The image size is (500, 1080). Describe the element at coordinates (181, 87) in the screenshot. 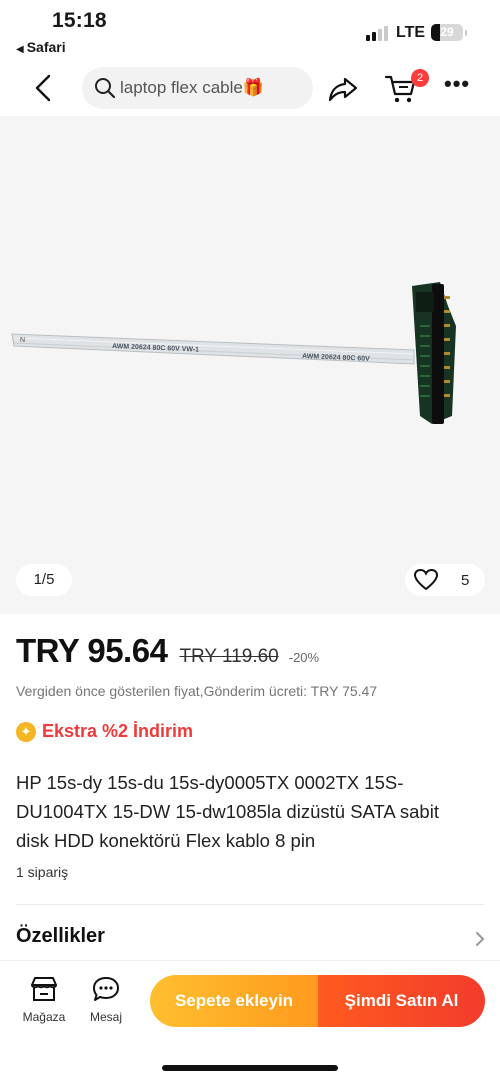

I see `search-query-text: laptop flex cable` at that location.